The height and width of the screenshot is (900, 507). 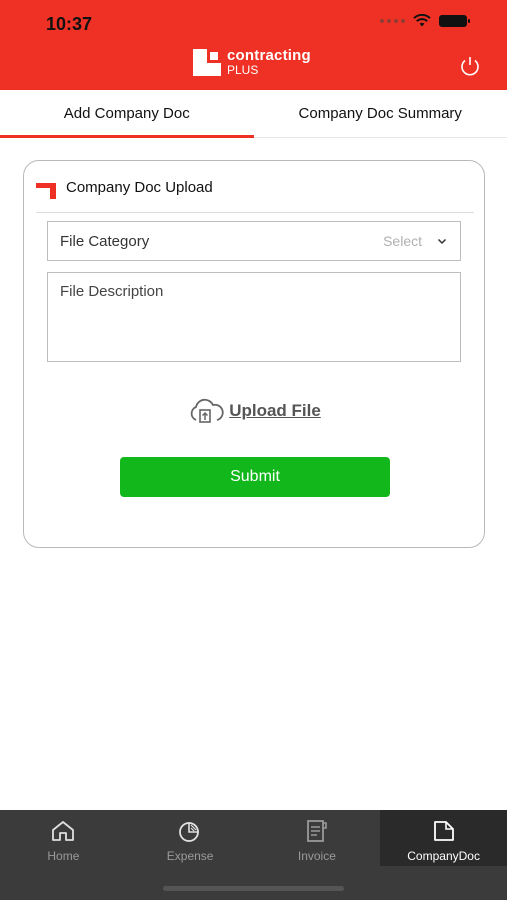 I want to click on cloud-upload-icon, so click(x=207, y=410).